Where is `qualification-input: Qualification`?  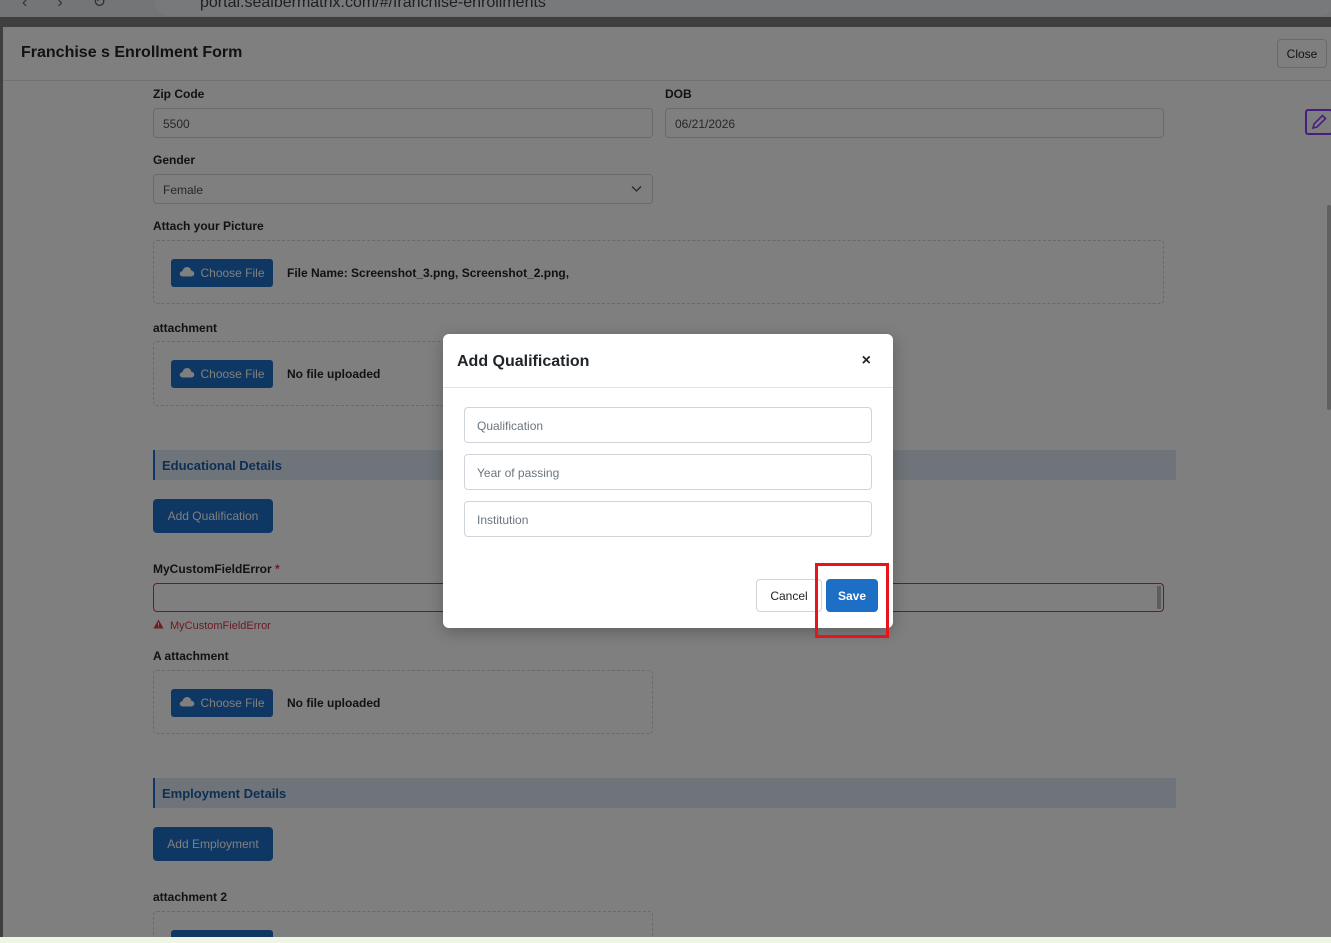 qualification-input: Qualification is located at coordinates (668, 425).